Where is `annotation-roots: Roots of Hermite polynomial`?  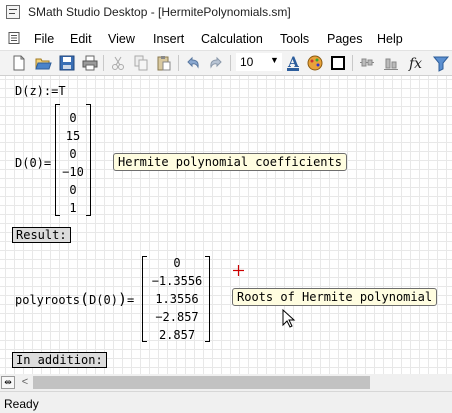 annotation-roots: Roots of Hermite polynomial is located at coordinates (335, 297).